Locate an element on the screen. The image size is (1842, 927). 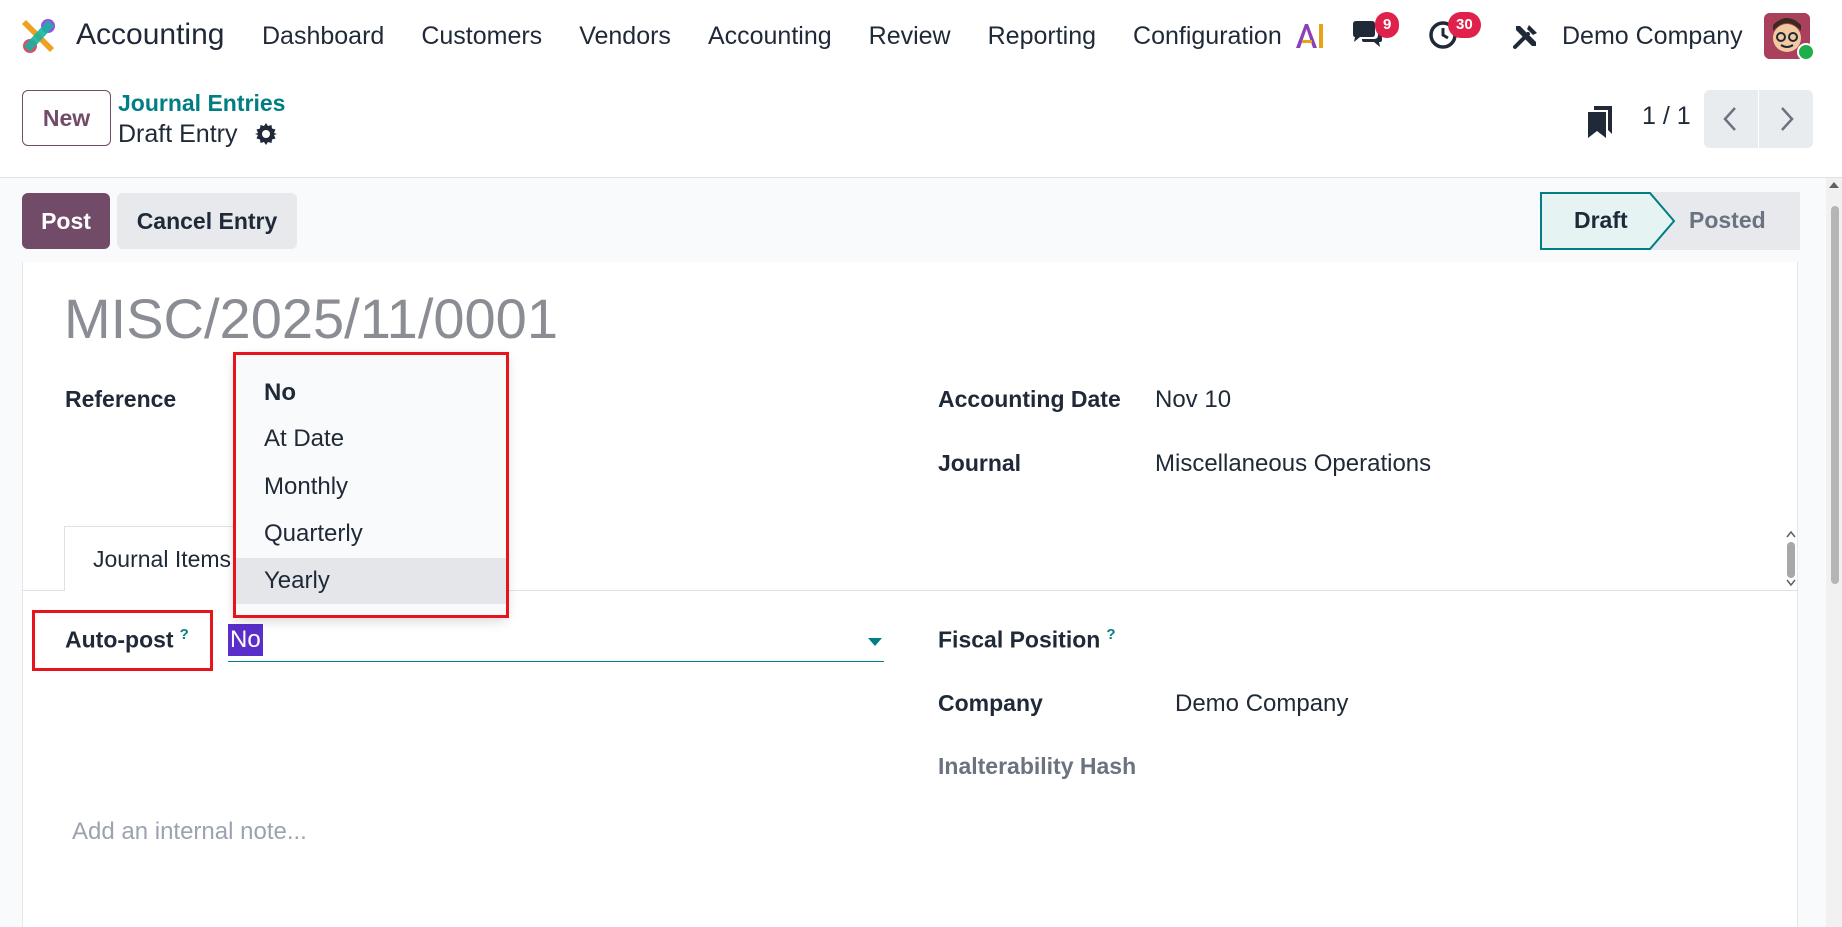
autopost-dropdown-menu: No At Date Monthly Quarterly Yearly is located at coordinates (371, 485).